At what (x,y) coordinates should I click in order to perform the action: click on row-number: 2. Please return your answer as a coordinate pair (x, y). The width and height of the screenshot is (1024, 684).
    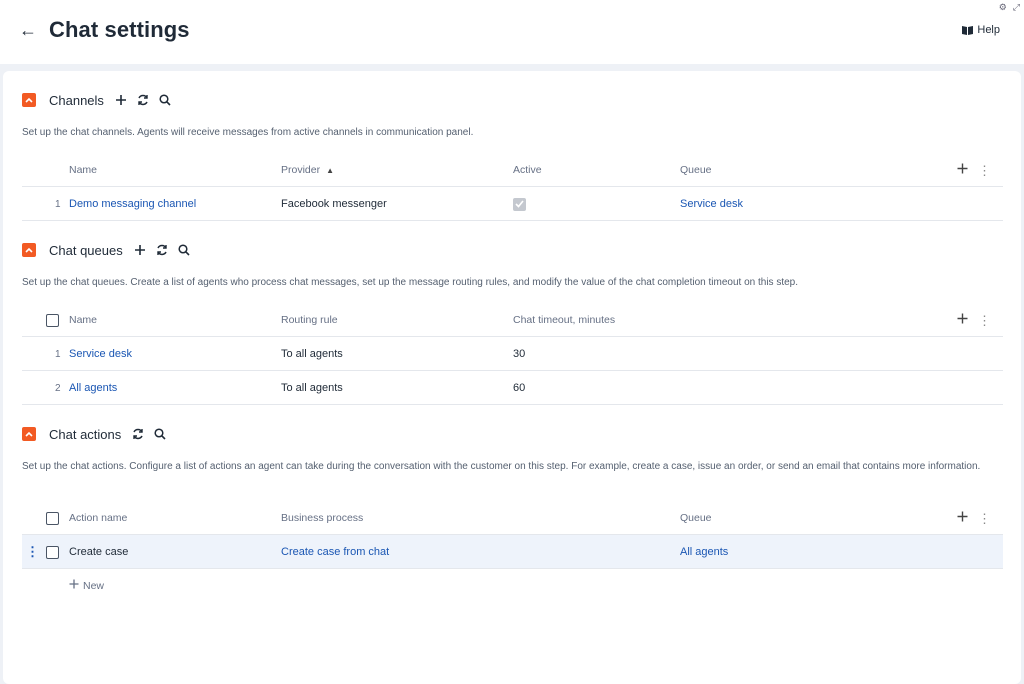
    Looking at the image, I should click on (58, 388).